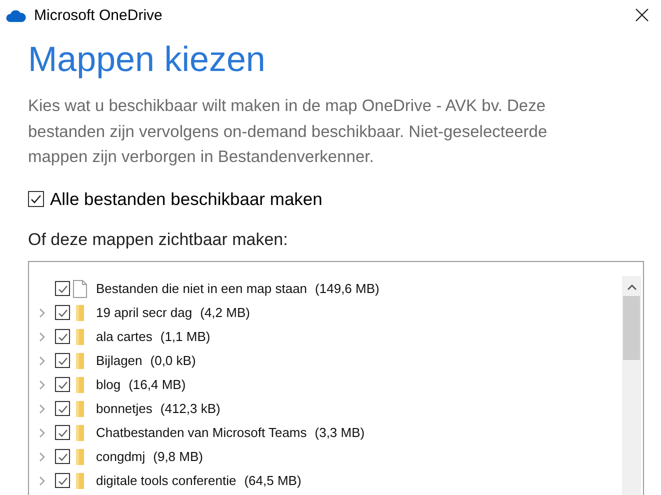  I want to click on item-size: (9,8 MB), so click(178, 456).